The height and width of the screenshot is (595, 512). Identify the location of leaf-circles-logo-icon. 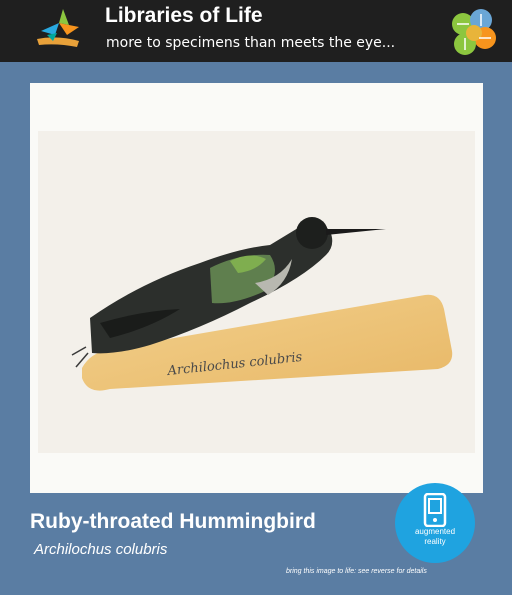
(474, 32).